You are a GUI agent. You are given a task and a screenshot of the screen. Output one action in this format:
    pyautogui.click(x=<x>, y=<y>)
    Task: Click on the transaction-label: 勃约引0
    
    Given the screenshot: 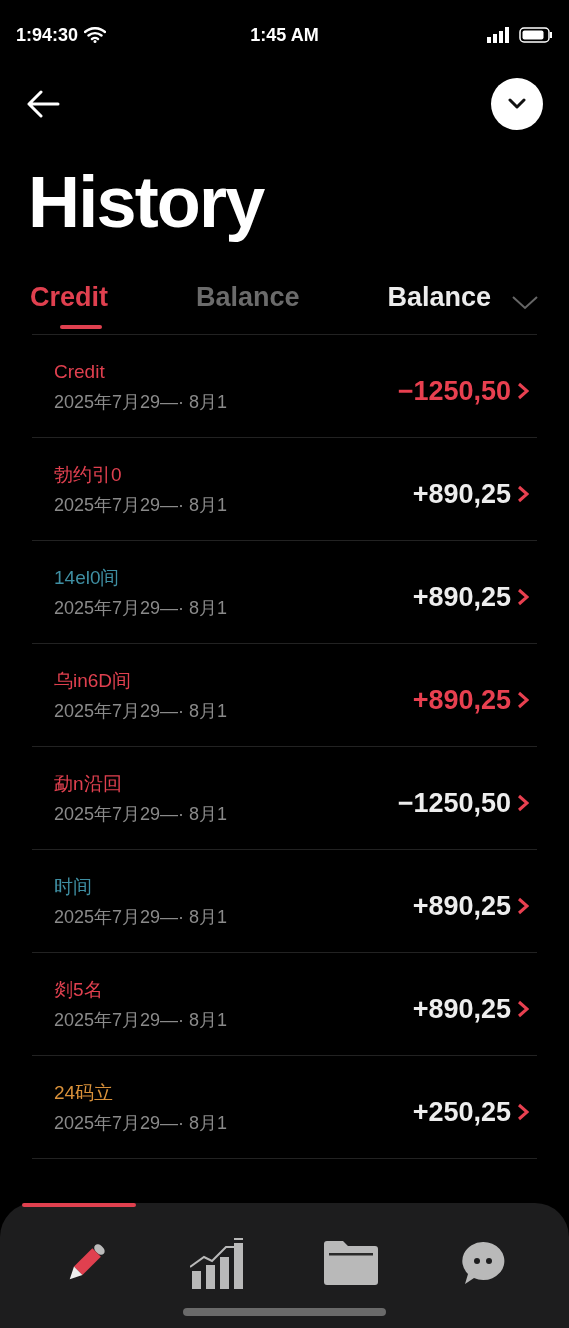 What is the action you would take?
    pyautogui.click(x=88, y=474)
    